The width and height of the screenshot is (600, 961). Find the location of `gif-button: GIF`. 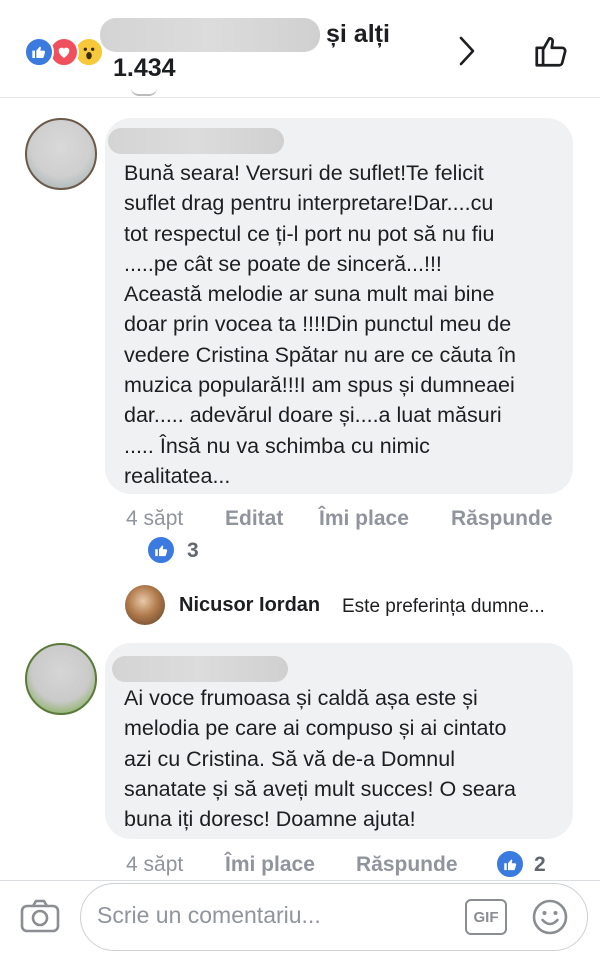

gif-button: GIF is located at coordinates (486, 917).